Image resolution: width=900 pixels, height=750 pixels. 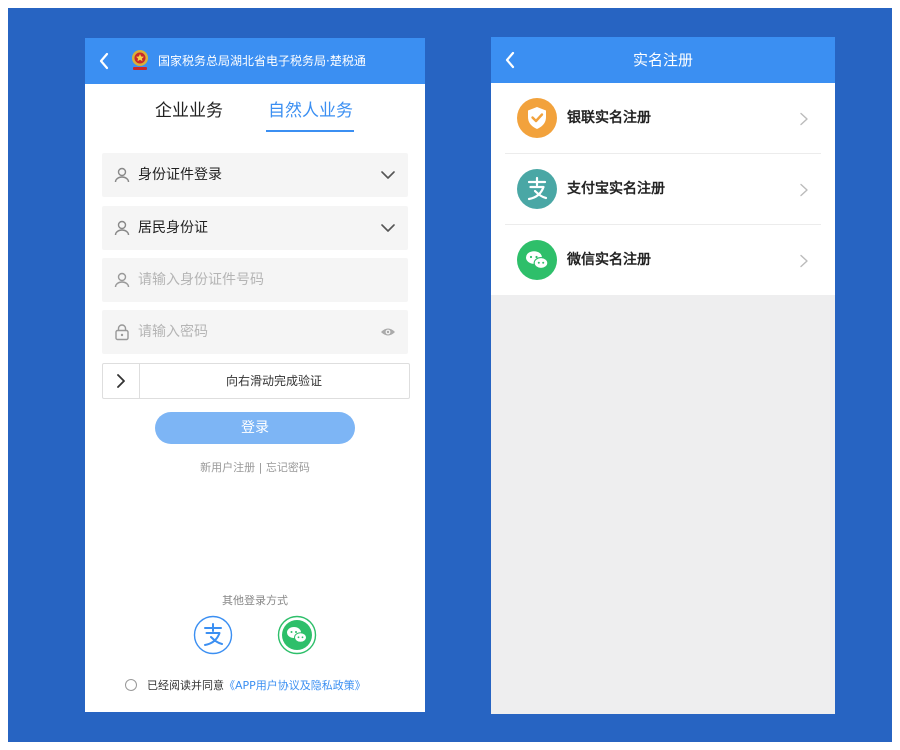 I want to click on list-item-alipay: 支付宝实名注册, so click(x=663, y=189).